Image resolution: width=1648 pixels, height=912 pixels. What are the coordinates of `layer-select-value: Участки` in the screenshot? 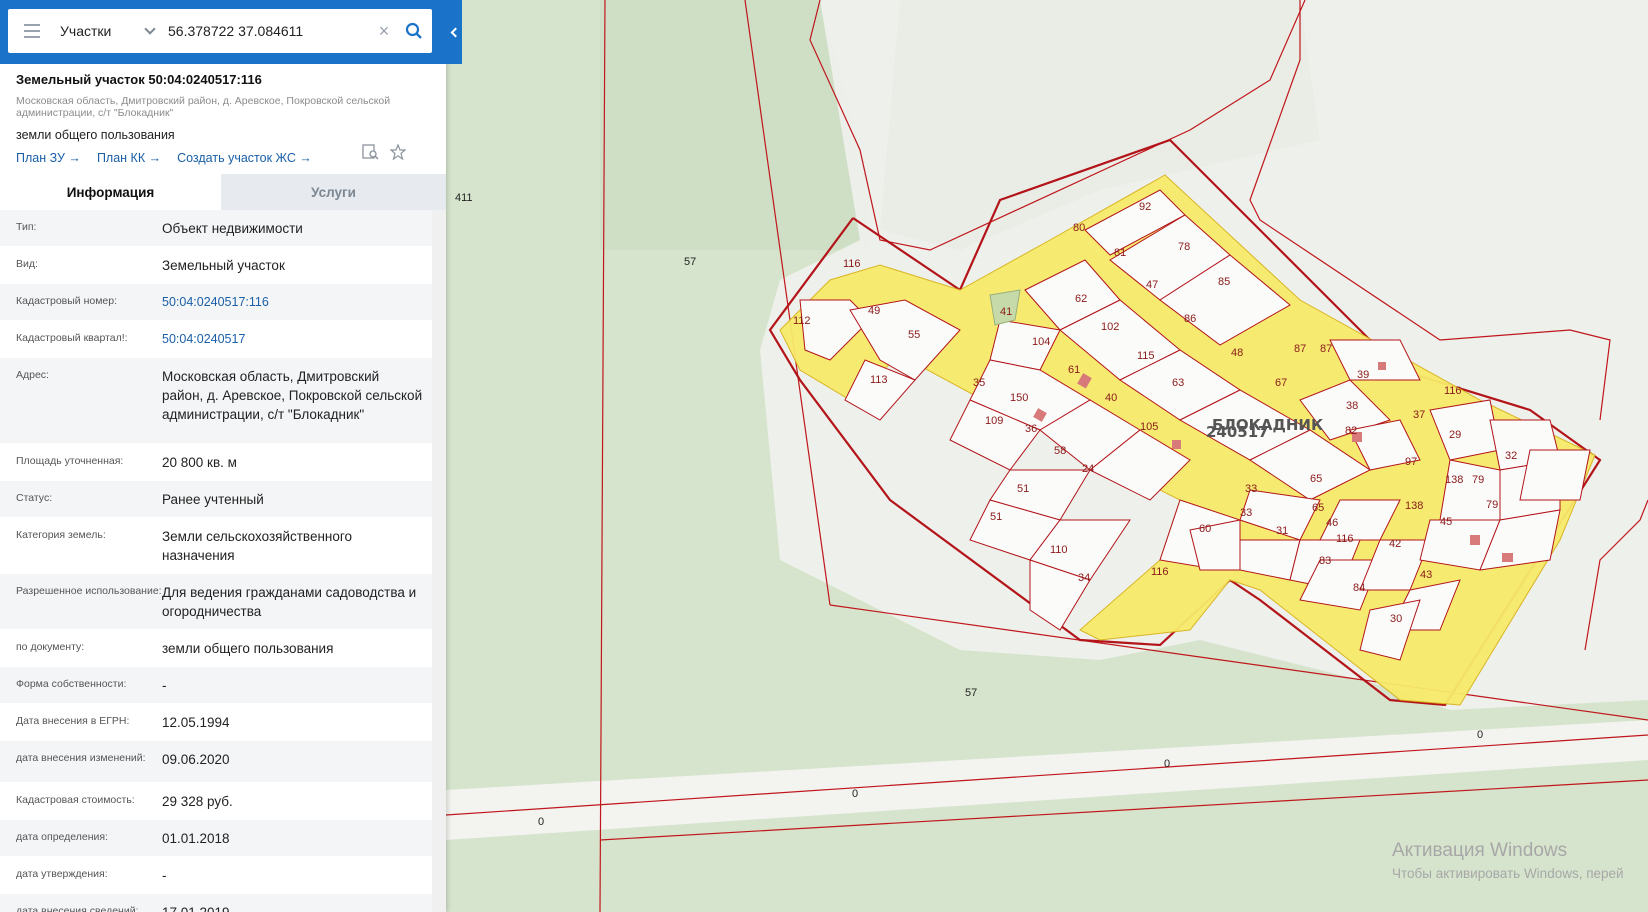 It's located at (86, 31).